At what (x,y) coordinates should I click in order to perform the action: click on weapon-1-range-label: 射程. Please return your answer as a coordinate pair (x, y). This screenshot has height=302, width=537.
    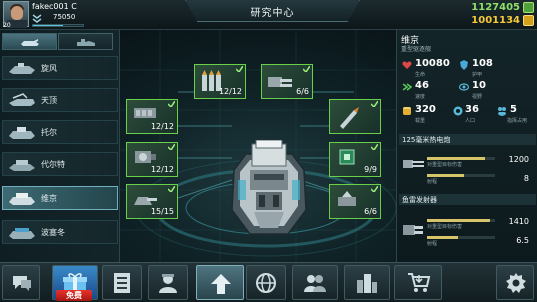
    Looking at the image, I should click on (432, 182).